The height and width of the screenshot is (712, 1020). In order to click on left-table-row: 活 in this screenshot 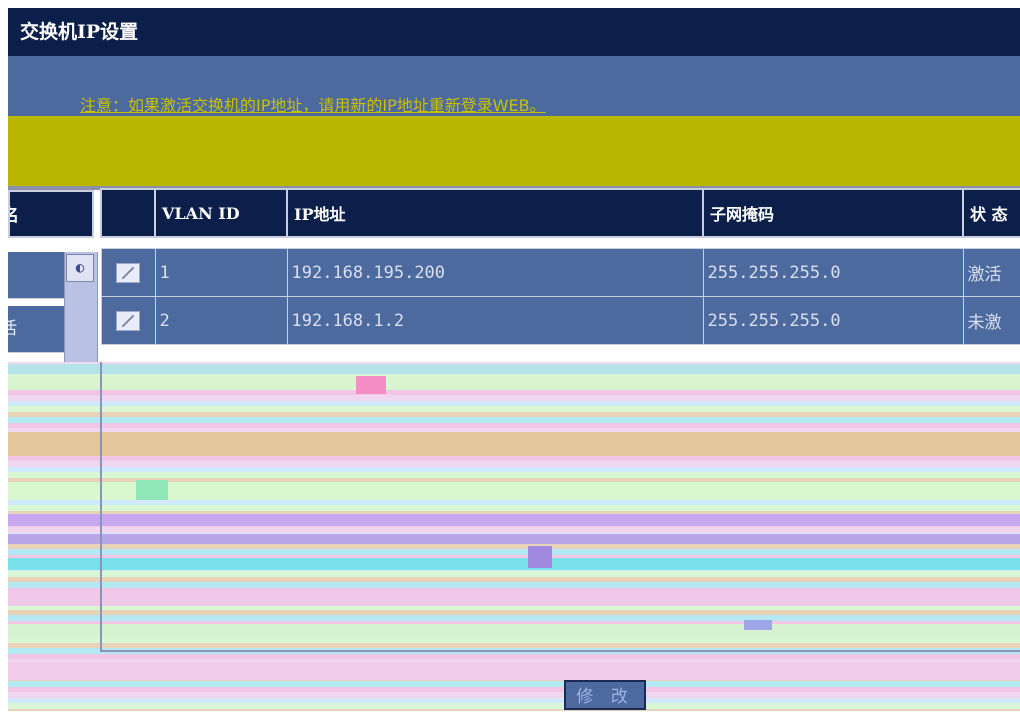, I will do `click(37, 329)`.